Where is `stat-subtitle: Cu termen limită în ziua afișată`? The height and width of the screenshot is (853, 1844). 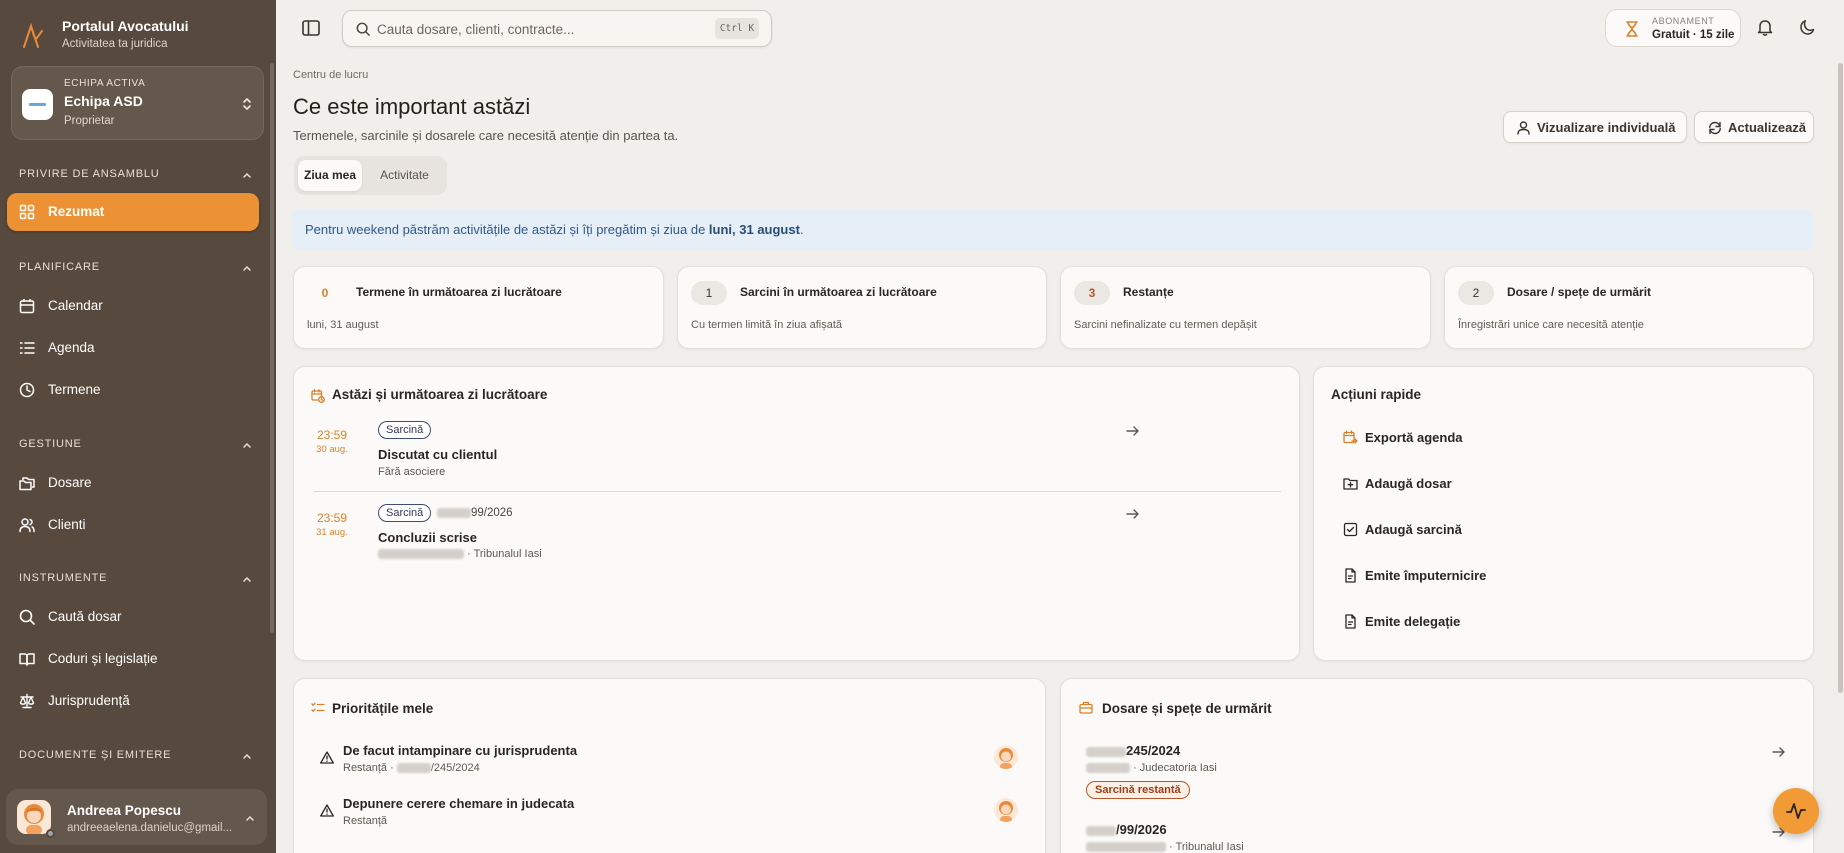 stat-subtitle: Cu termen limită în ziua afișată is located at coordinates (767, 325).